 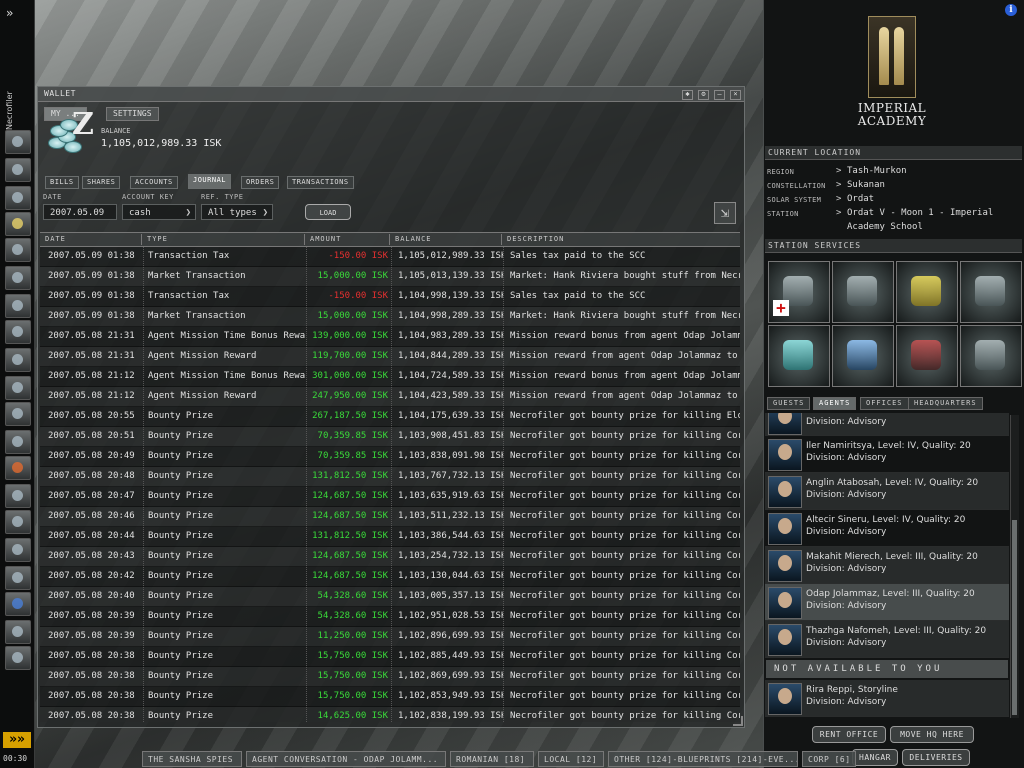 What do you see at coordinates (18, 632) in the screenshot?
I see `ship-icon` at bounding box center [18, 632].